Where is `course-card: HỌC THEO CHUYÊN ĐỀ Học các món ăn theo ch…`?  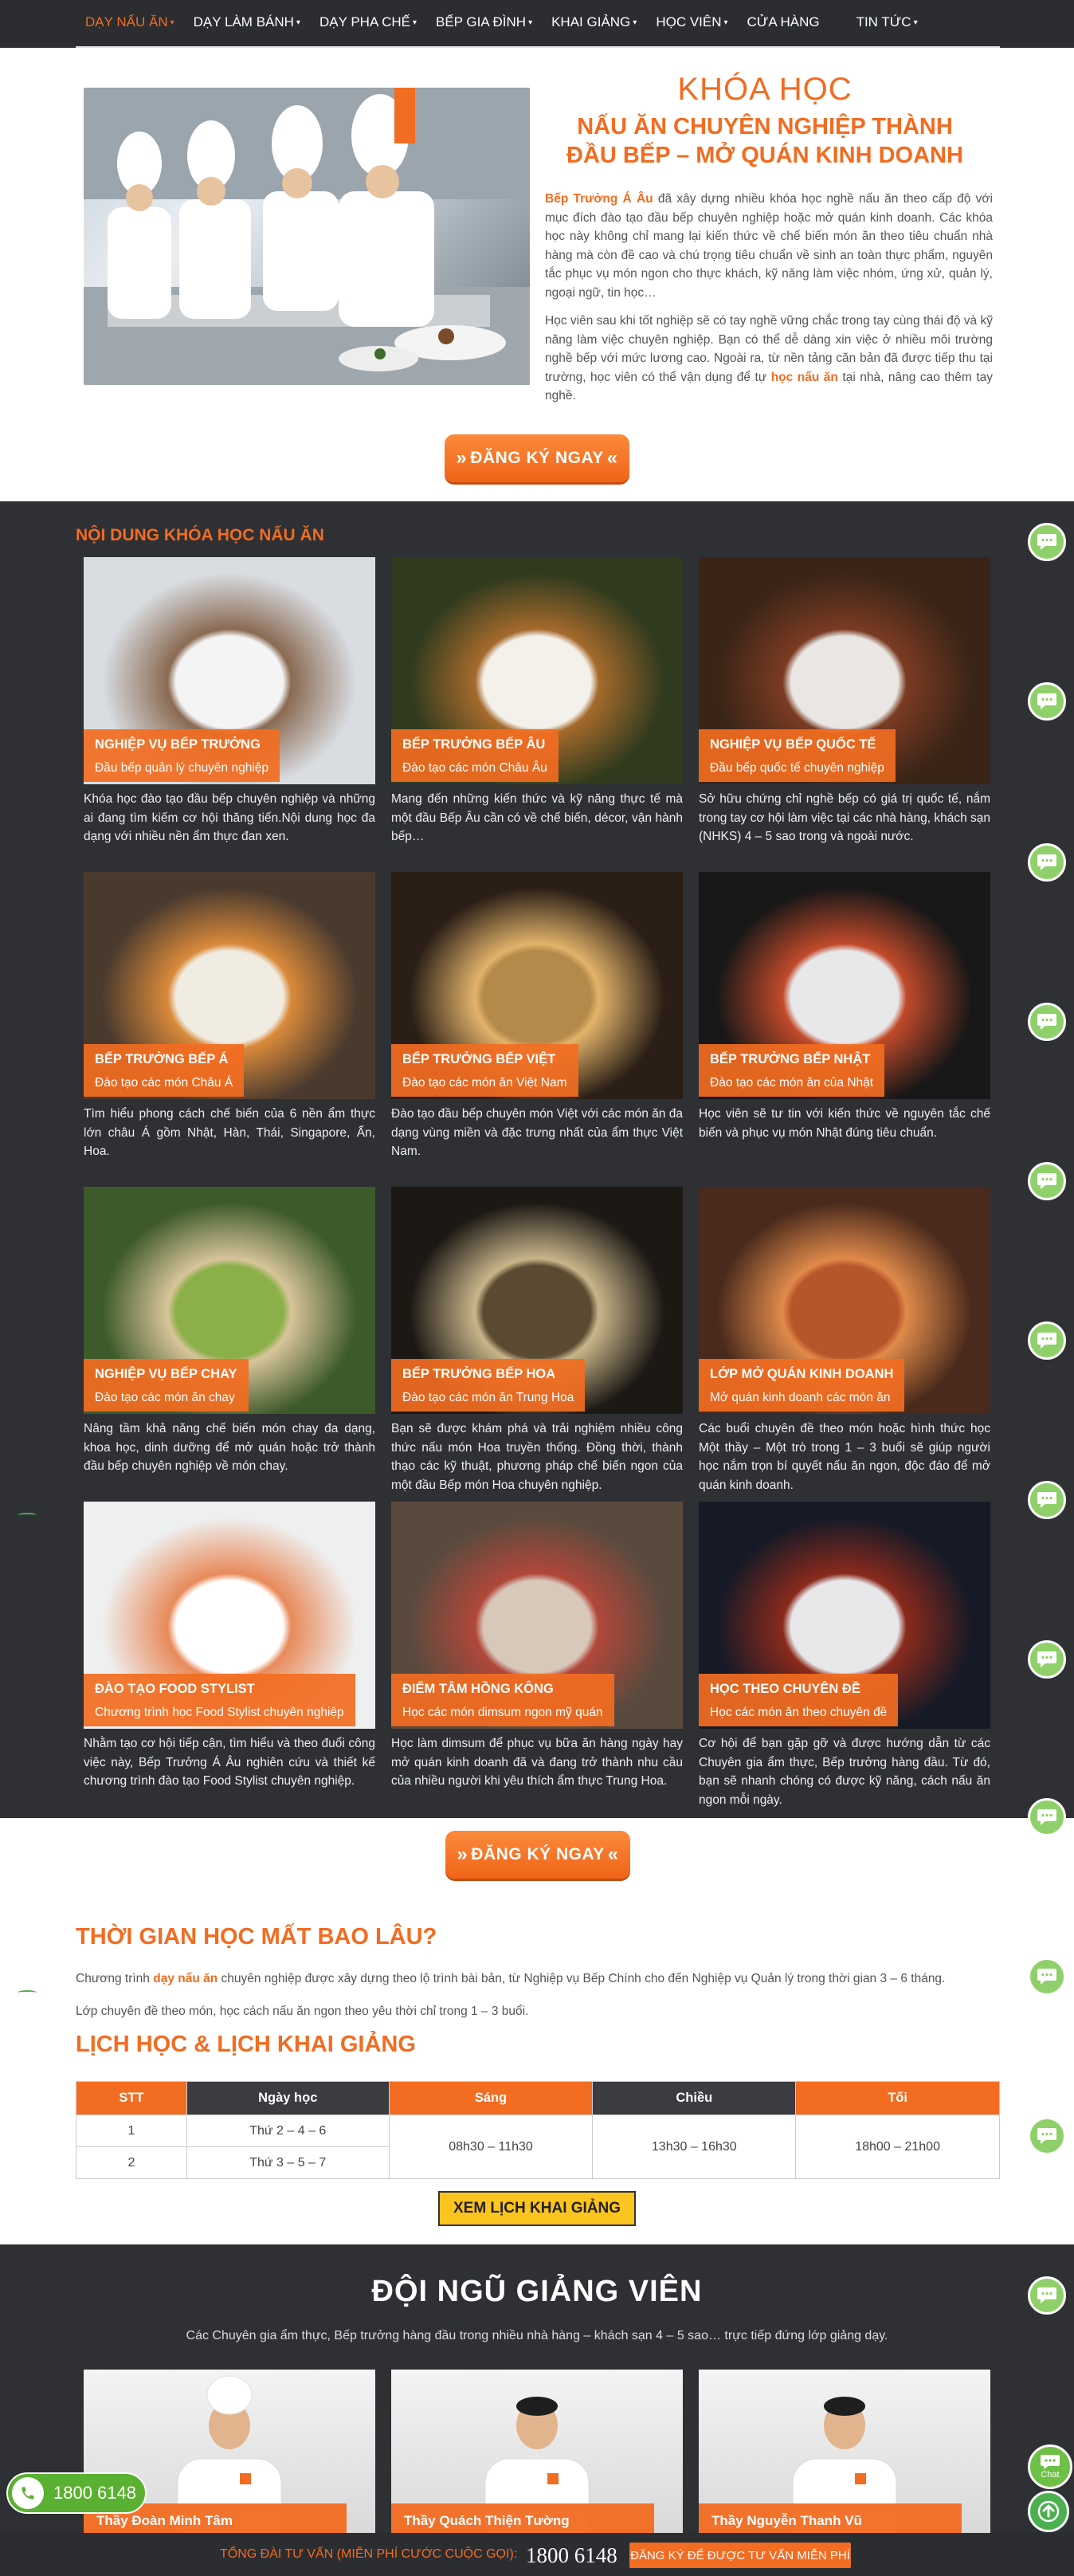
course-card: HỌC THEO CHUYÊN ĐỀ Học các món ăn theo ch… is located at coordinates (844, 1655).